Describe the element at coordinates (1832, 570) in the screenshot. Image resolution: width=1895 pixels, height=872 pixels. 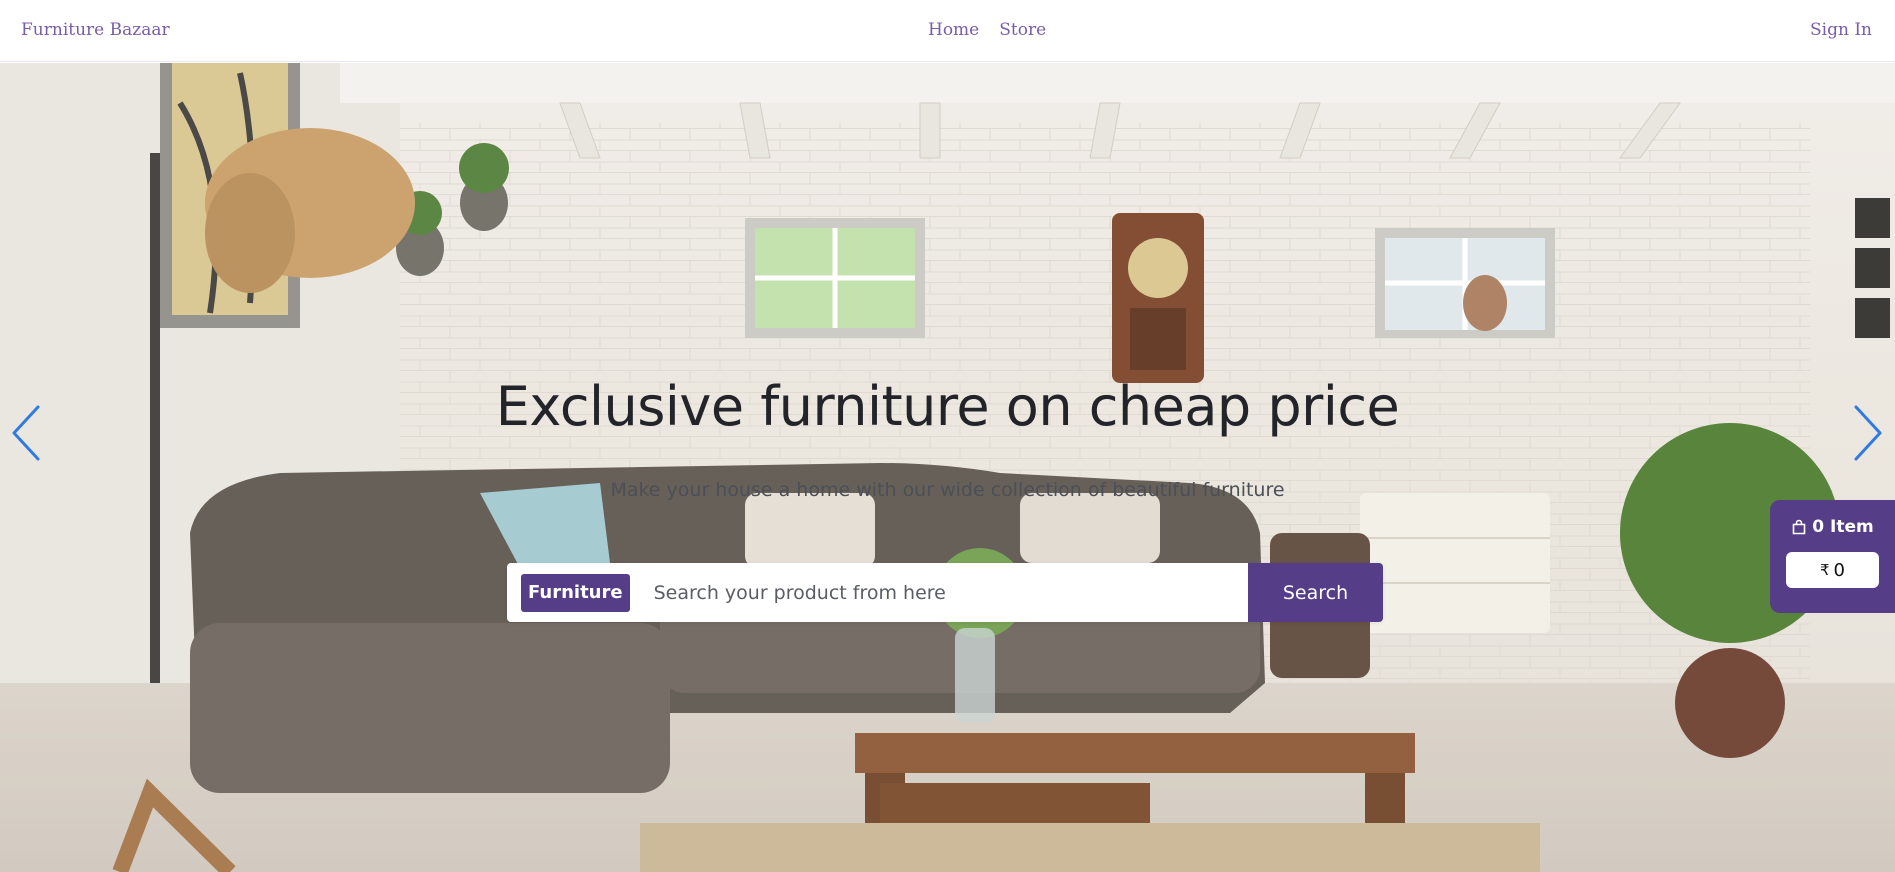
I see `cart-total-box: ₹ 0` at that location.